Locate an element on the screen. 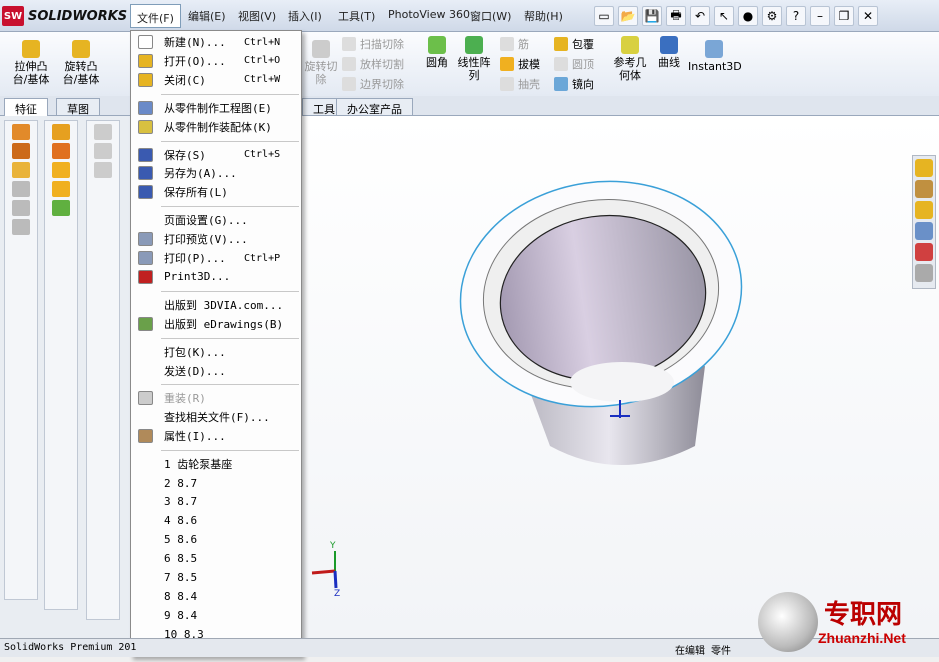  lofted-cut-button: 放样切割 is located at coordinates (373, 64).